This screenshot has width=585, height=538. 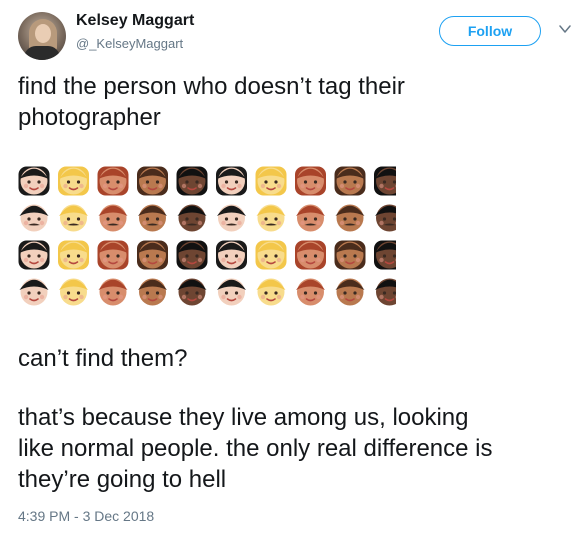 I want to click on display-name: Kelsey Maggart, so click(x=135, y=21).